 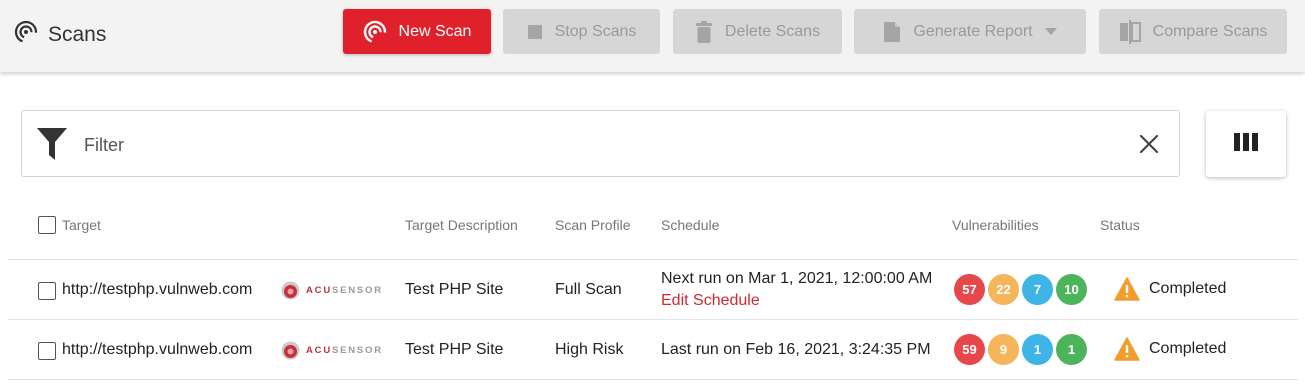 I want to click on column-header-schedule: Schedule, so click(x=690, y=225).